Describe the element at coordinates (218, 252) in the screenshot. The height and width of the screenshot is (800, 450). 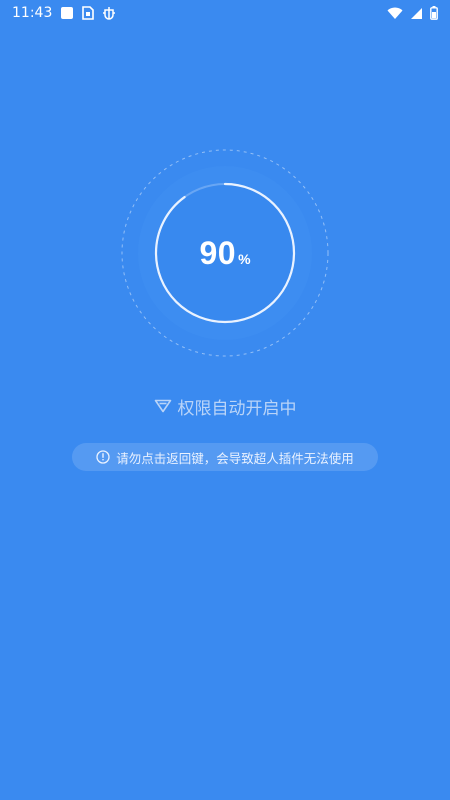
I see `progress-value: 90` at that location.